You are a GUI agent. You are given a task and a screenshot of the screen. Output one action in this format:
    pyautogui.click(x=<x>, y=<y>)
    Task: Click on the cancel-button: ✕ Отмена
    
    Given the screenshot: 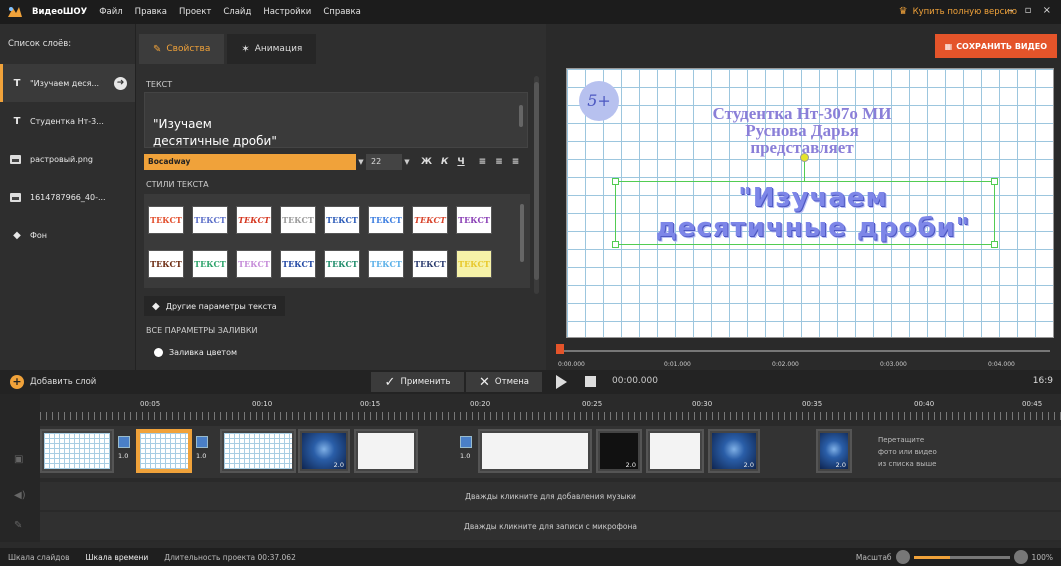 What is the action you would take?
    pyautogui.click(x=504, y=382)
    